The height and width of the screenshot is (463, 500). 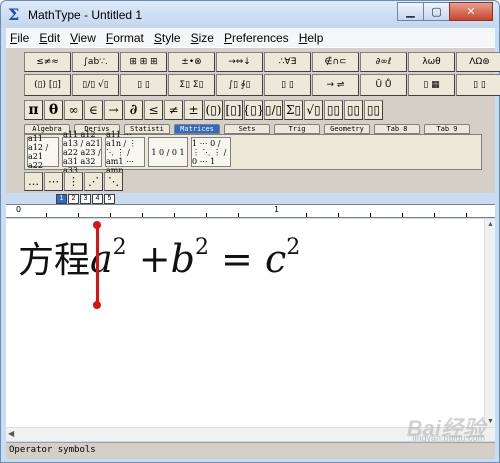 I want to click on size-2-button: 2, so click(x=73, y=199).